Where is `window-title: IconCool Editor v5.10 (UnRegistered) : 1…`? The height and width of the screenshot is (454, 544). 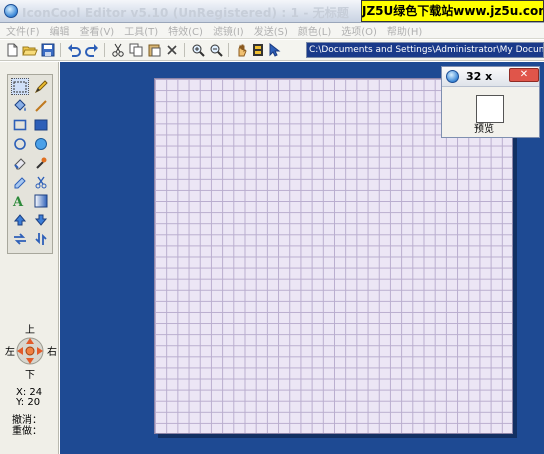
window-title: IconCool Editor v5.10 (UnRegistered) : 1… is located at coordinates (185, 13).